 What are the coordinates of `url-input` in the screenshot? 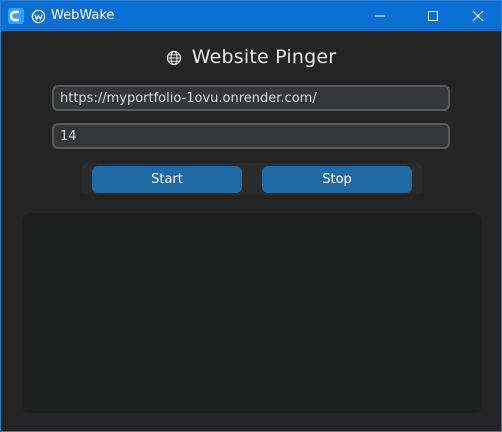 It's located at (251, 98).